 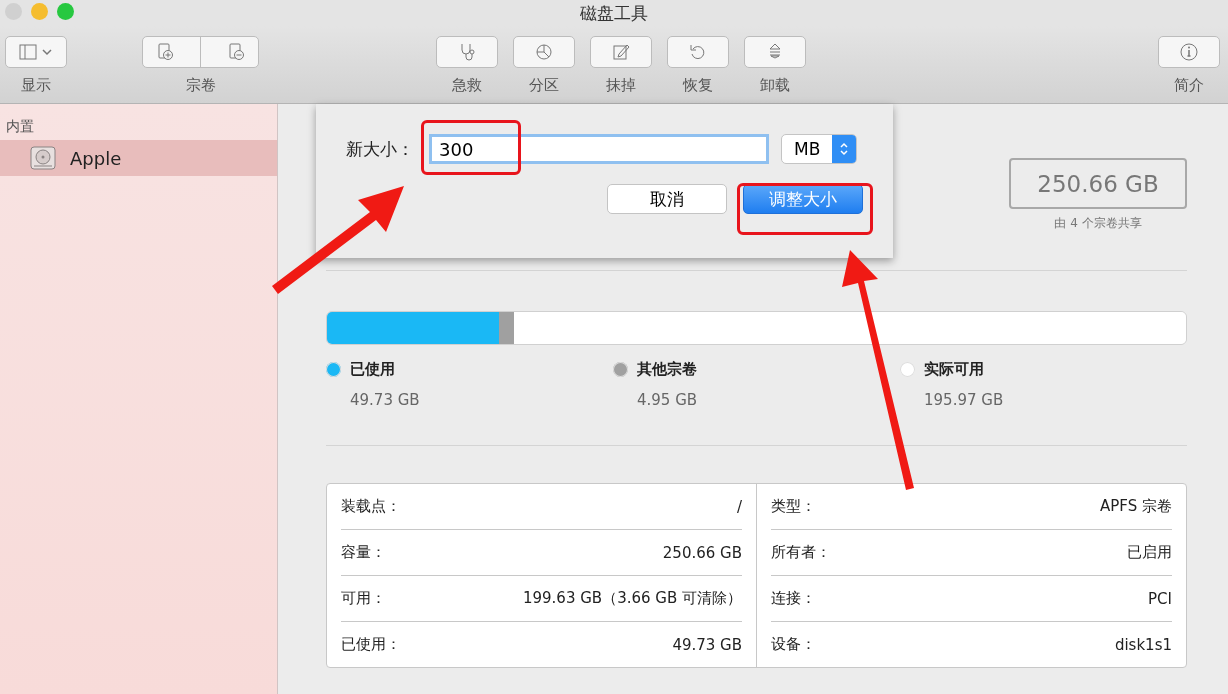 I want to click on view-button, so click(x=36, y=52).